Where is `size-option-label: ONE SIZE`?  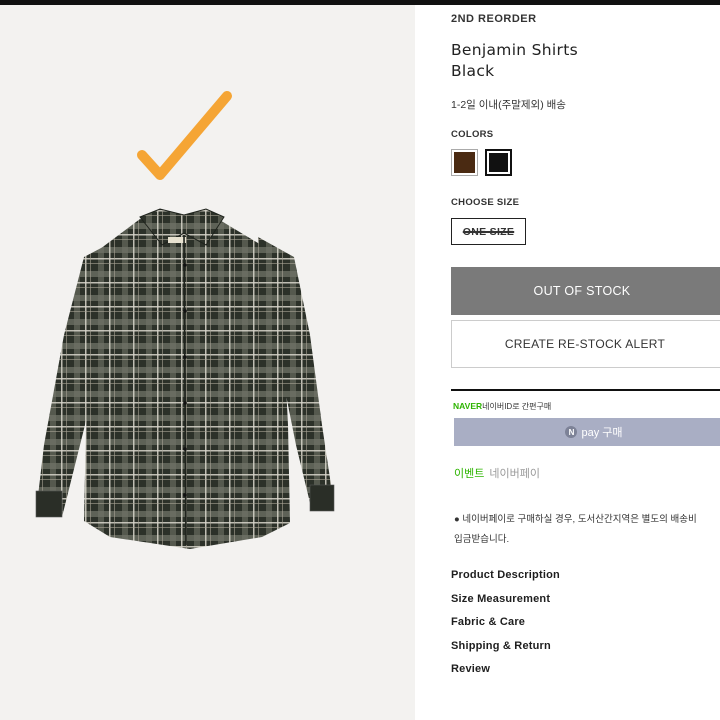 size-option-label: ONE SIZE is located at coordinates (488, 231).